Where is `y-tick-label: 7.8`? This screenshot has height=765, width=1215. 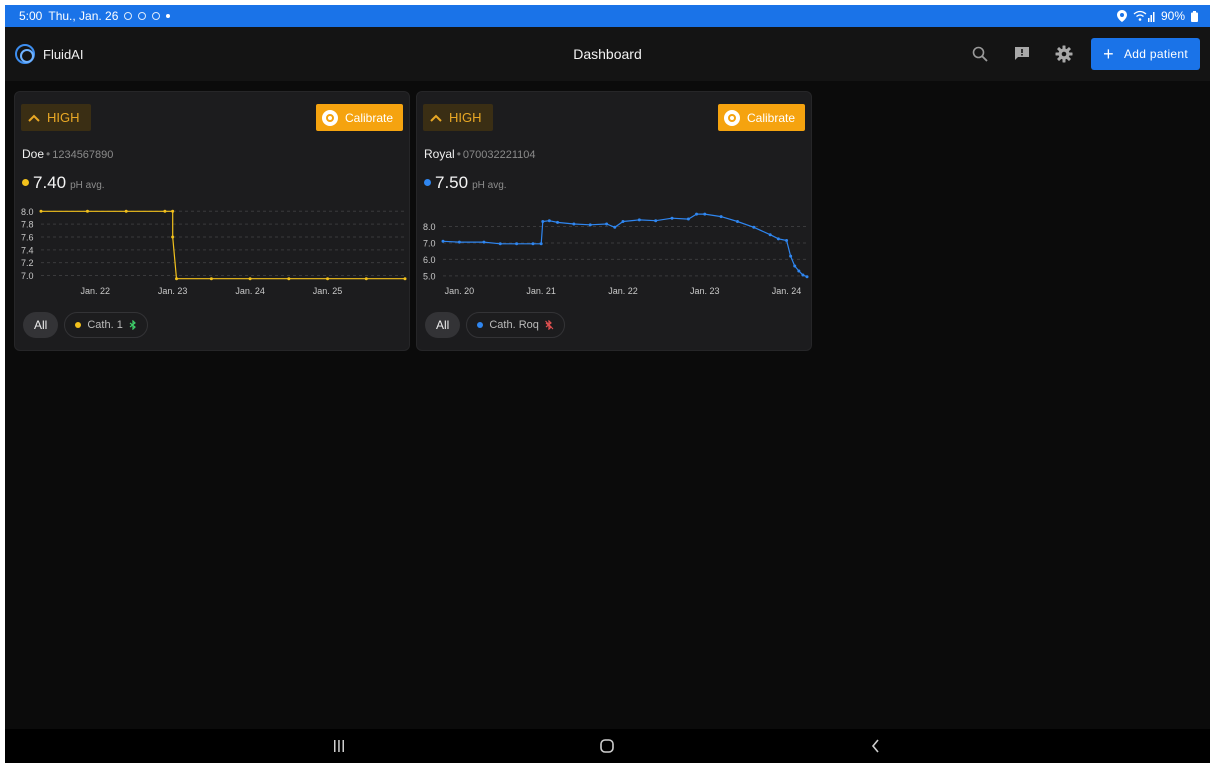
y-tick-label: 7.8 is located at coordinates (27, 225).